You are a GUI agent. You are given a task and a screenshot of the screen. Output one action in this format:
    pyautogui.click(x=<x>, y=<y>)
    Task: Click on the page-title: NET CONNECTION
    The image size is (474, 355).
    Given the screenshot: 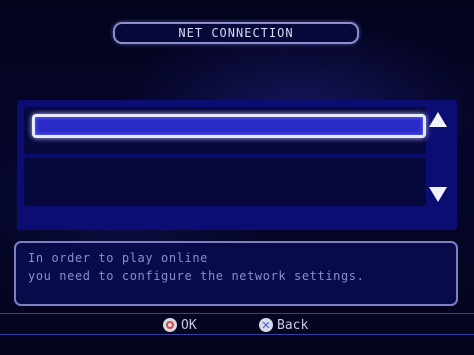 What is the action you would take?
    pyautogui.click(x=236, y=33)
    